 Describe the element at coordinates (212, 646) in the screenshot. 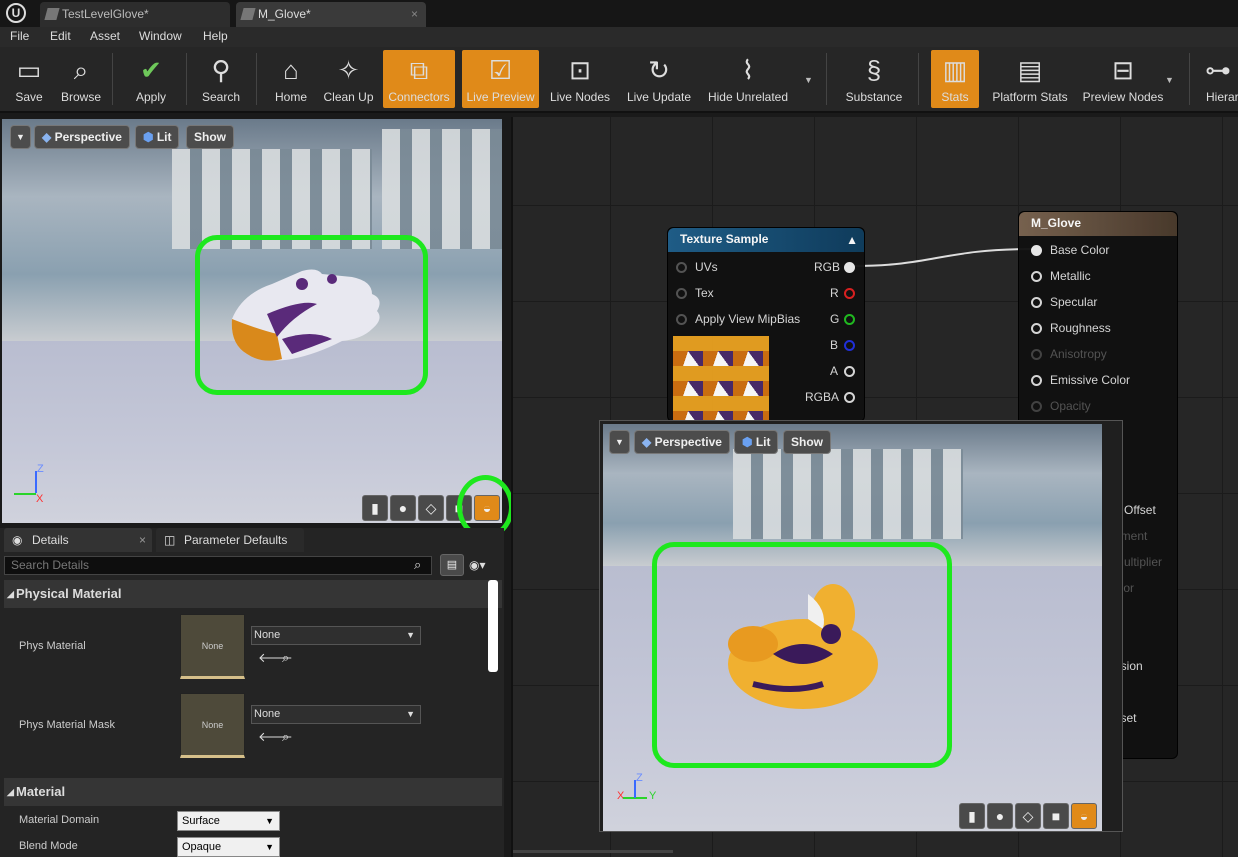

I see `phys-material-thumbnail: None` at that location.